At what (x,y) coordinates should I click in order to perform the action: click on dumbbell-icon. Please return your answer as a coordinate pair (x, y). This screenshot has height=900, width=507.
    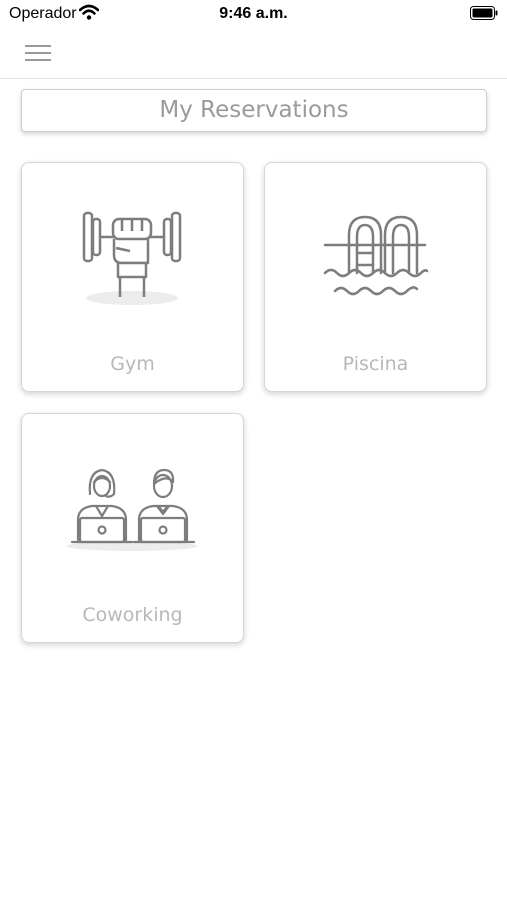
    Looking at the image, I should click on (132, 258).